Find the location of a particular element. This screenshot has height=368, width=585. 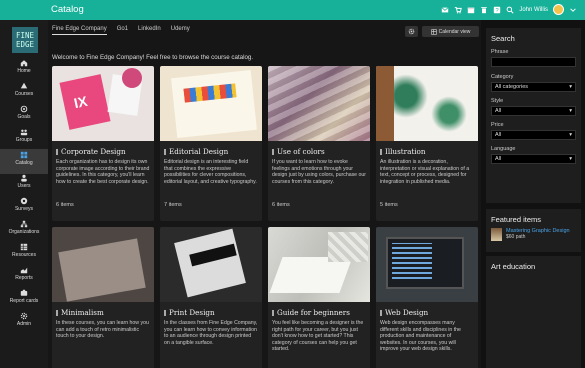

tab-linkedin: LinkedIn is located at coordinates (149, 30).